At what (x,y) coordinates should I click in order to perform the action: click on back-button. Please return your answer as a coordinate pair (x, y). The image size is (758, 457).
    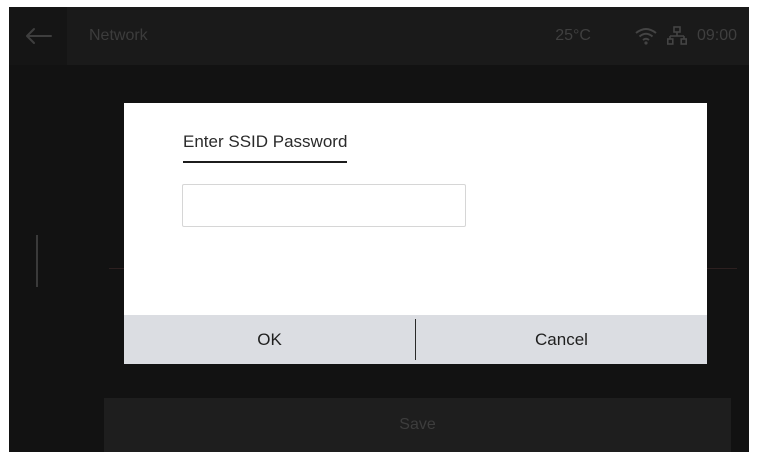
    Looking at the image, I should click on (38, 36).